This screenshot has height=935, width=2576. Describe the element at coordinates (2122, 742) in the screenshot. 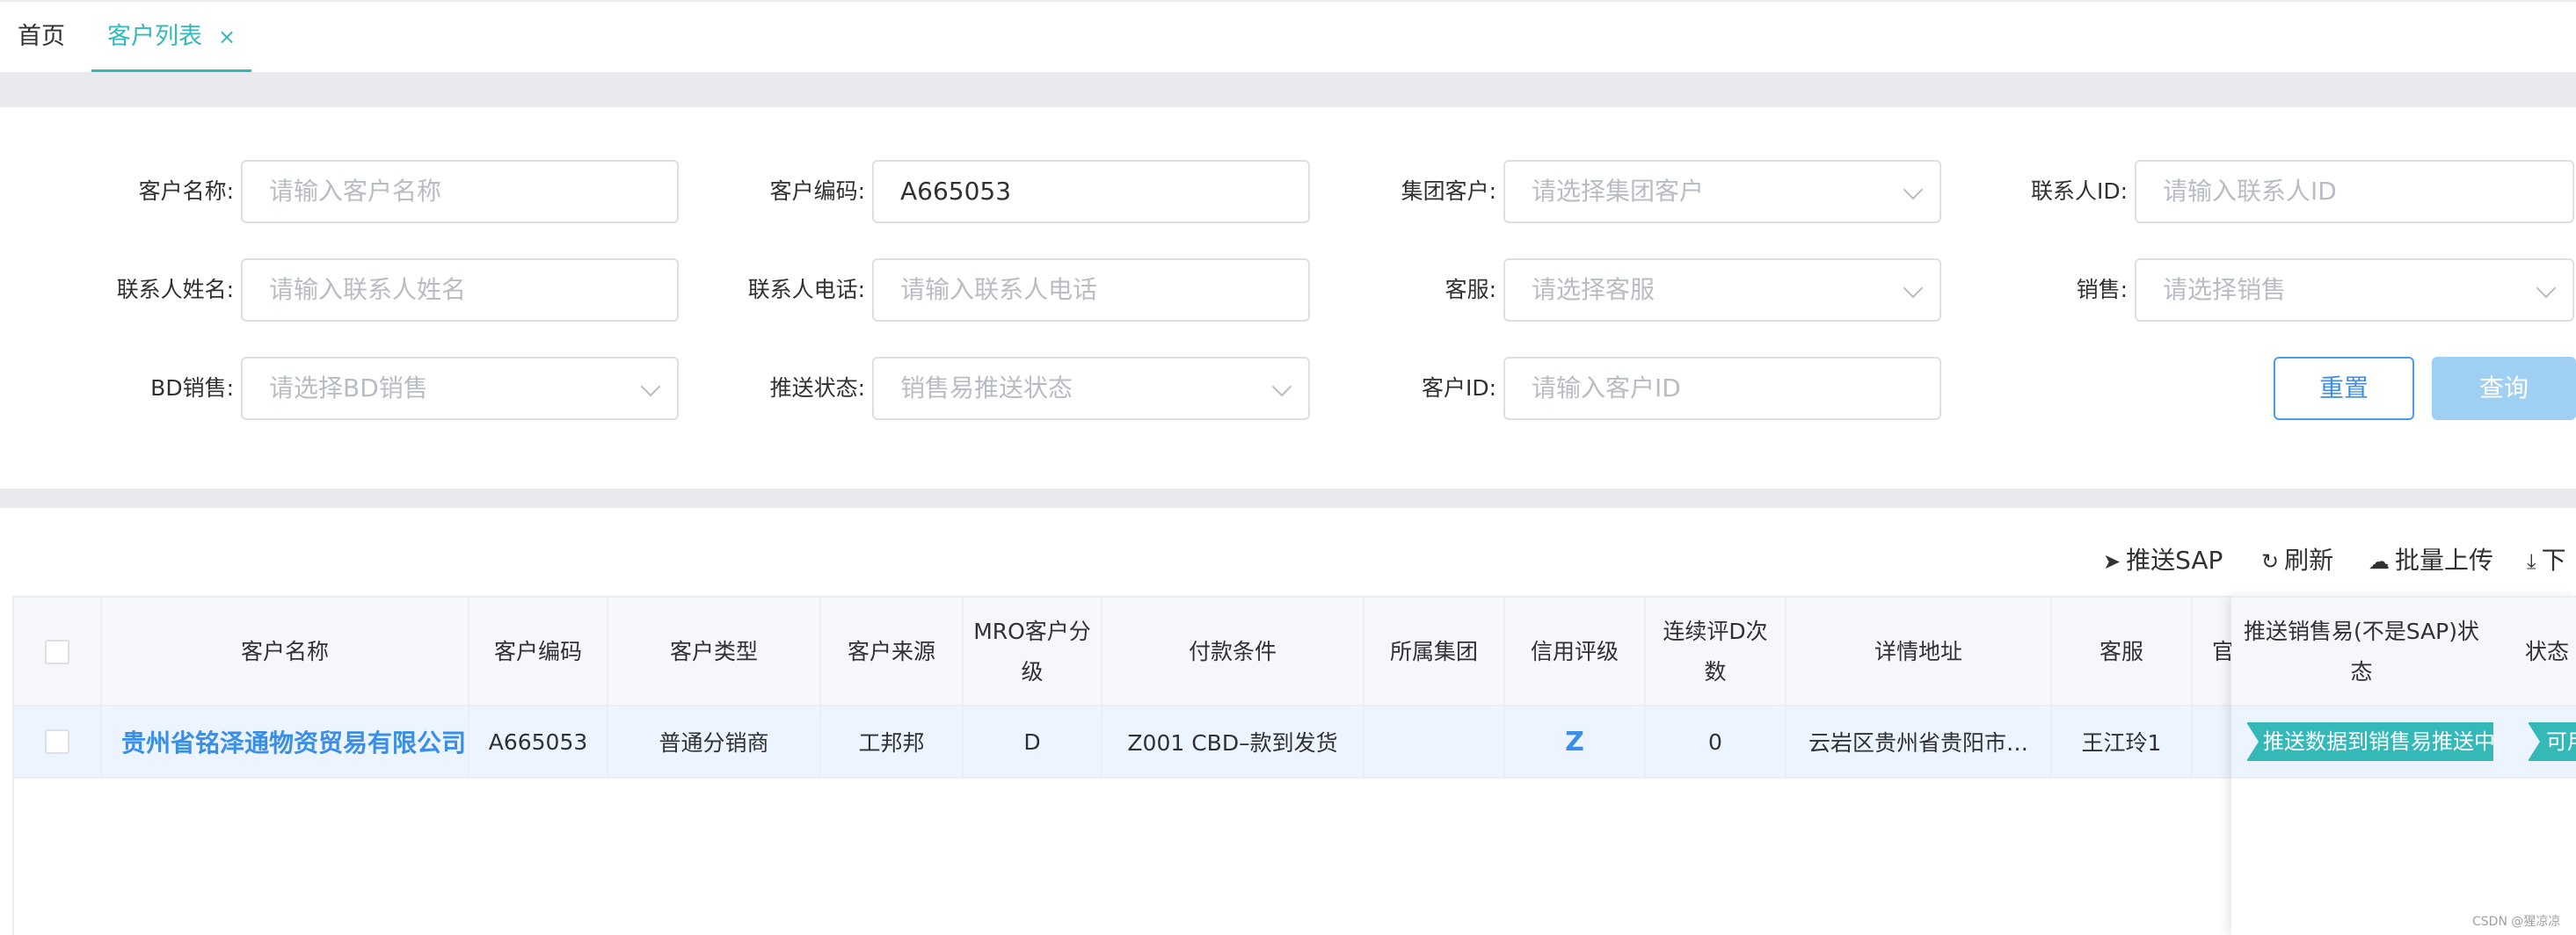

I see `cell-service: 王江玲1` at that location.